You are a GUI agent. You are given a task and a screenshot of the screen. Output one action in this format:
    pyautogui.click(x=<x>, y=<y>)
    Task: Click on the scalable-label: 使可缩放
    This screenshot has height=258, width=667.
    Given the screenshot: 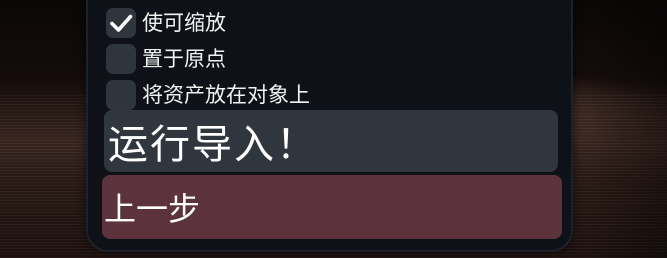 What is the action you would take?
    pyautogui.click(x=184, y=23)
    